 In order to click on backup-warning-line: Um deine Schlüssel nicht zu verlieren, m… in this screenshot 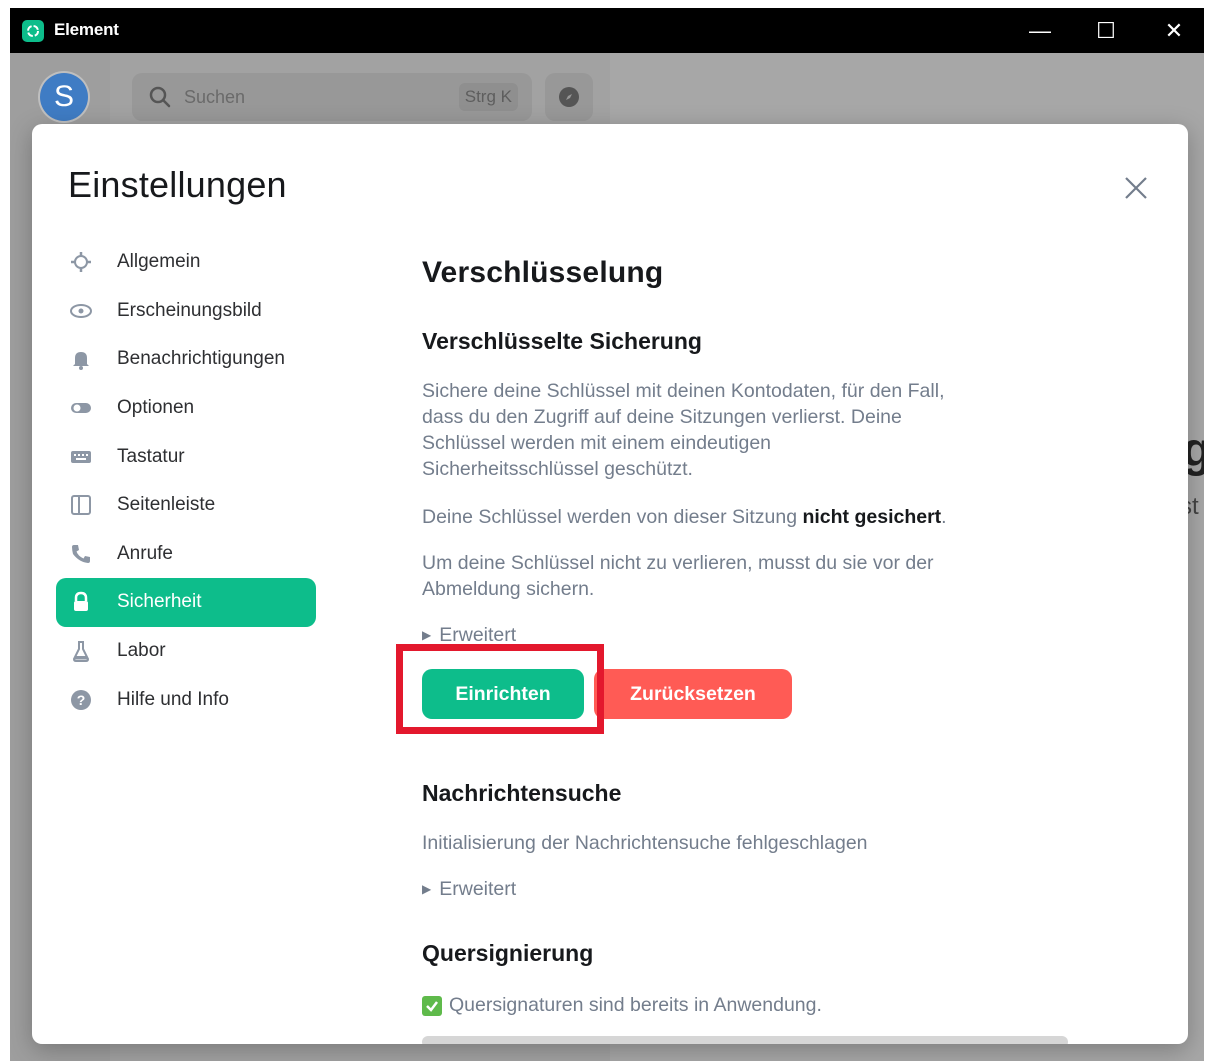, I will do `click(678, 563)`.